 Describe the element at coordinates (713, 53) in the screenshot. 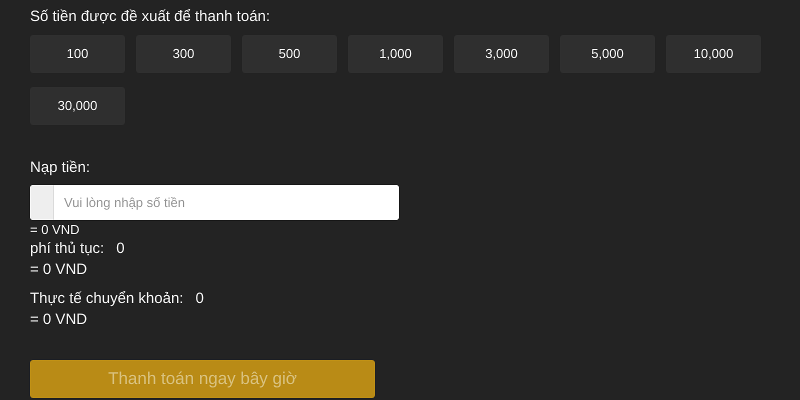

I see `amount-button: 10,000` at that location.